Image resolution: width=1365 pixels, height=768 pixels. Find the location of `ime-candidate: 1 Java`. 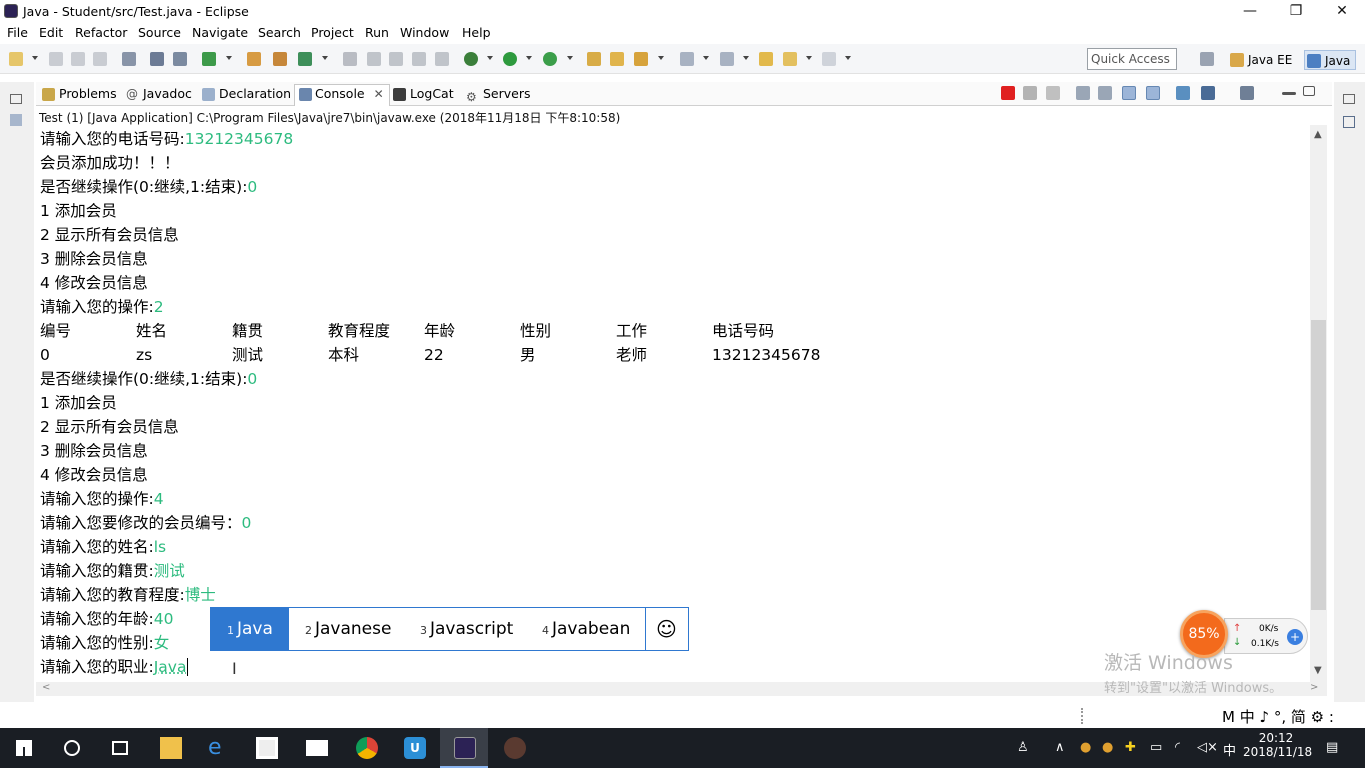

ime-candidate: 1 Java is located at coordinates (250, 629).